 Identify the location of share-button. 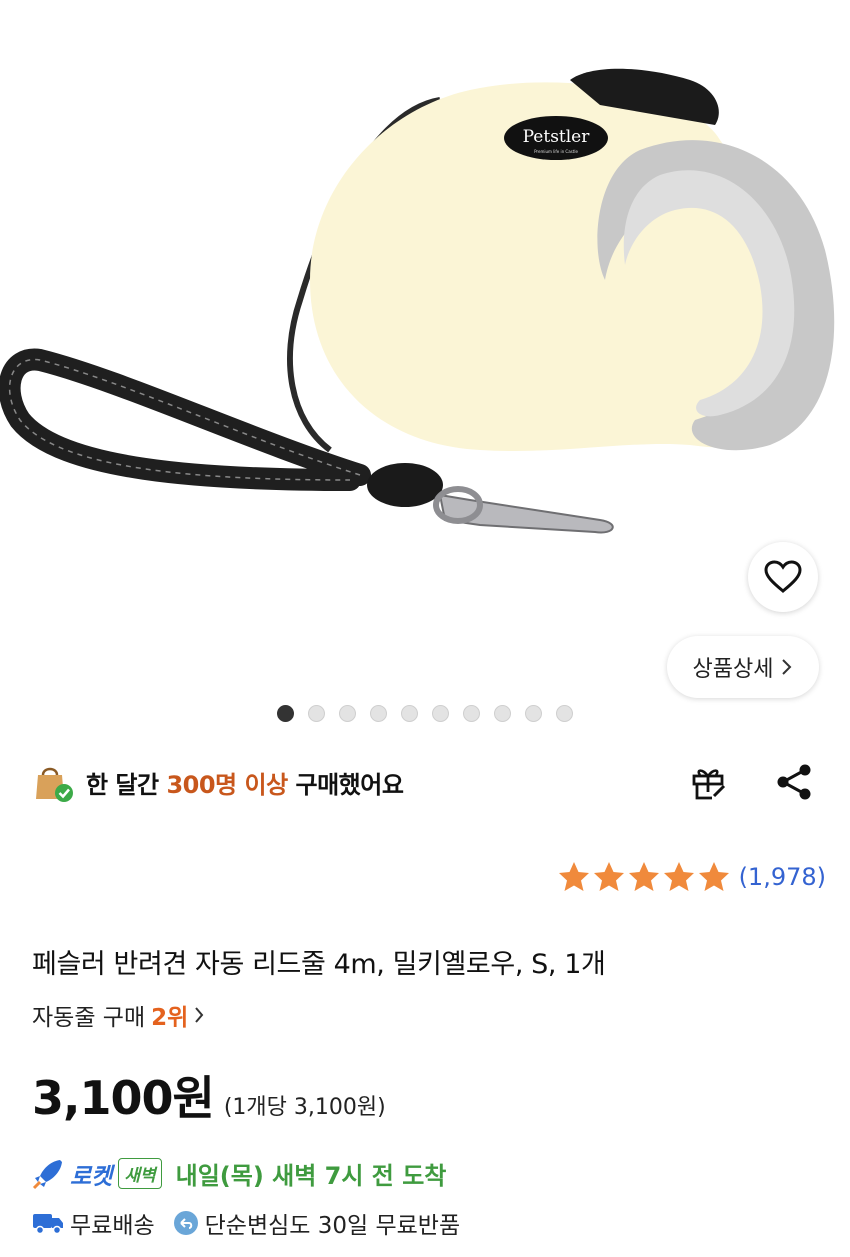
(794, 782).